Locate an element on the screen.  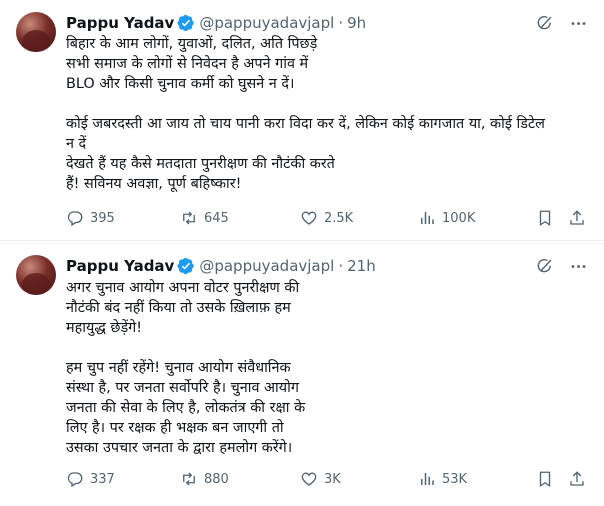
tweet-actions: 337 880 3K 53K is located at coordinates (327, 479).